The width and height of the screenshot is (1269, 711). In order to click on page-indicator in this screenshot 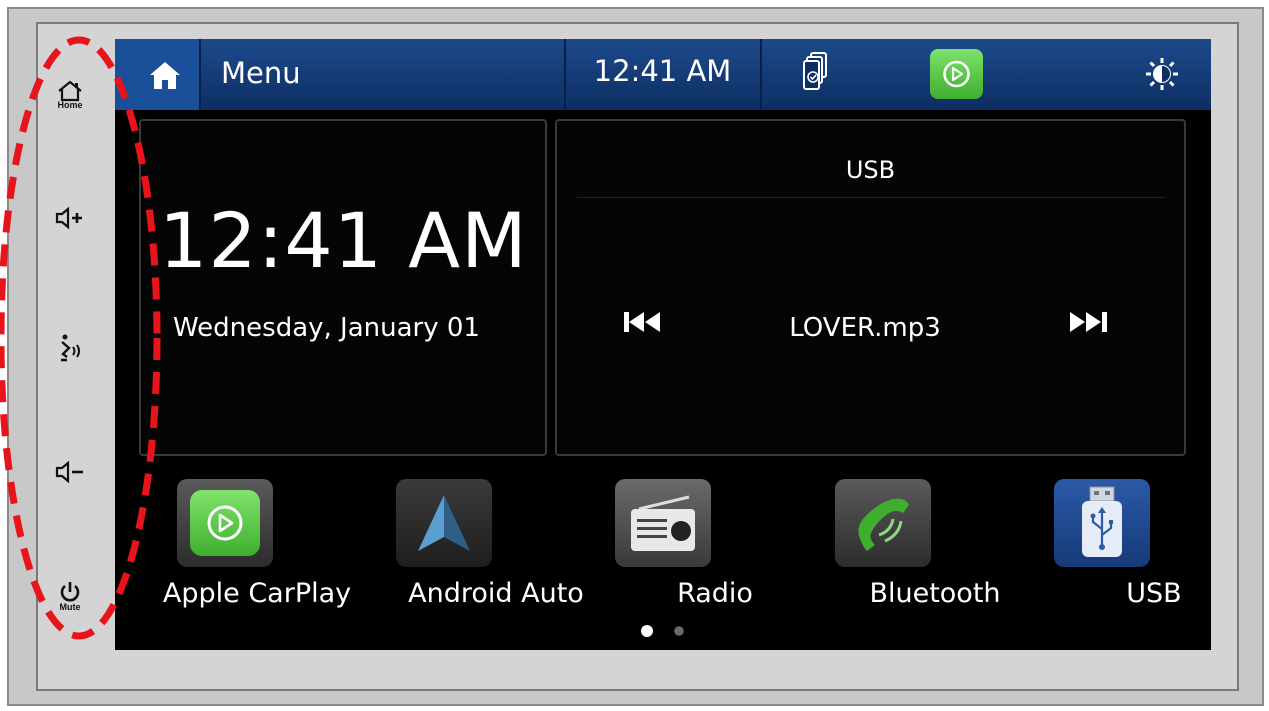, I will do `click(679, 631)`.